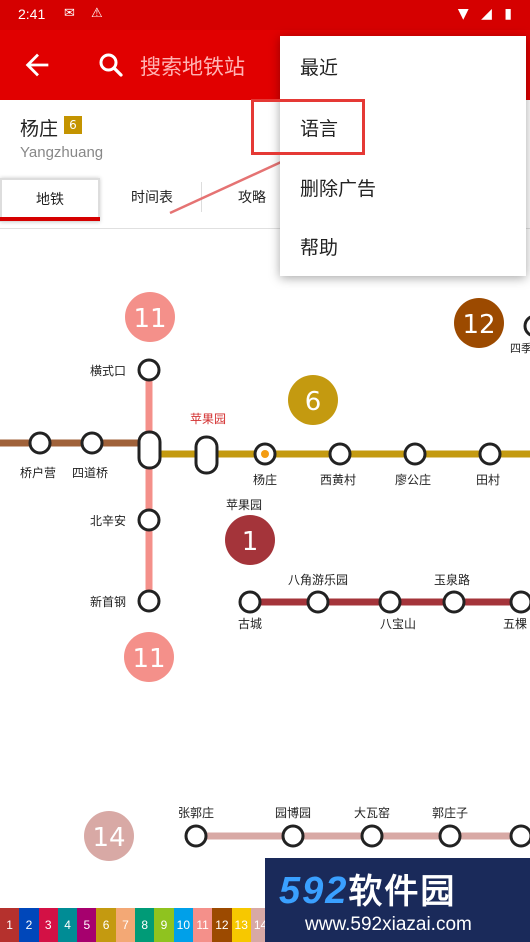 The width and height of the screenshot is (530, 942). Describe the element at coordinates (87, 925) in the screenshot. I see `legend-line-5: 5` at that location.